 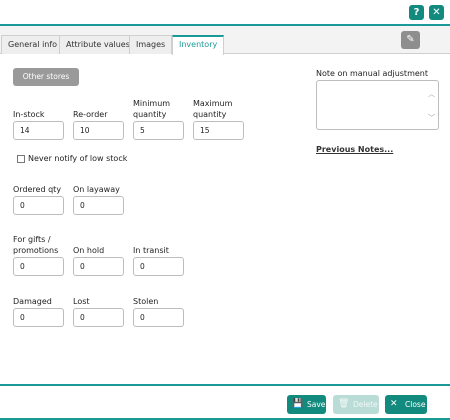 I want to click on x-icon: ✕, so click(x=394, y=404).